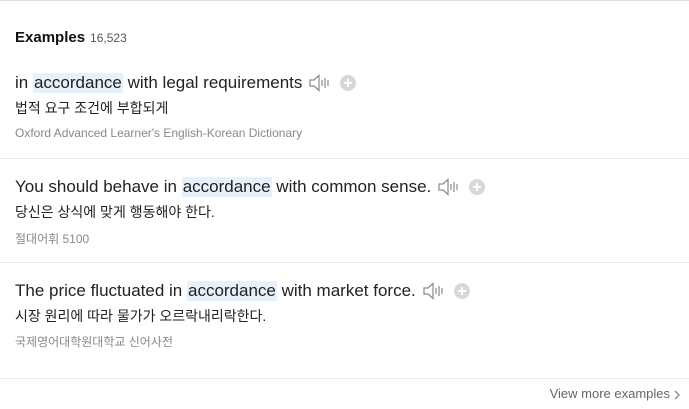  What do you see at coordinates (50, 37) in the screenshot?
I see `examples-title: Examples` at bounding box center [50, 37].